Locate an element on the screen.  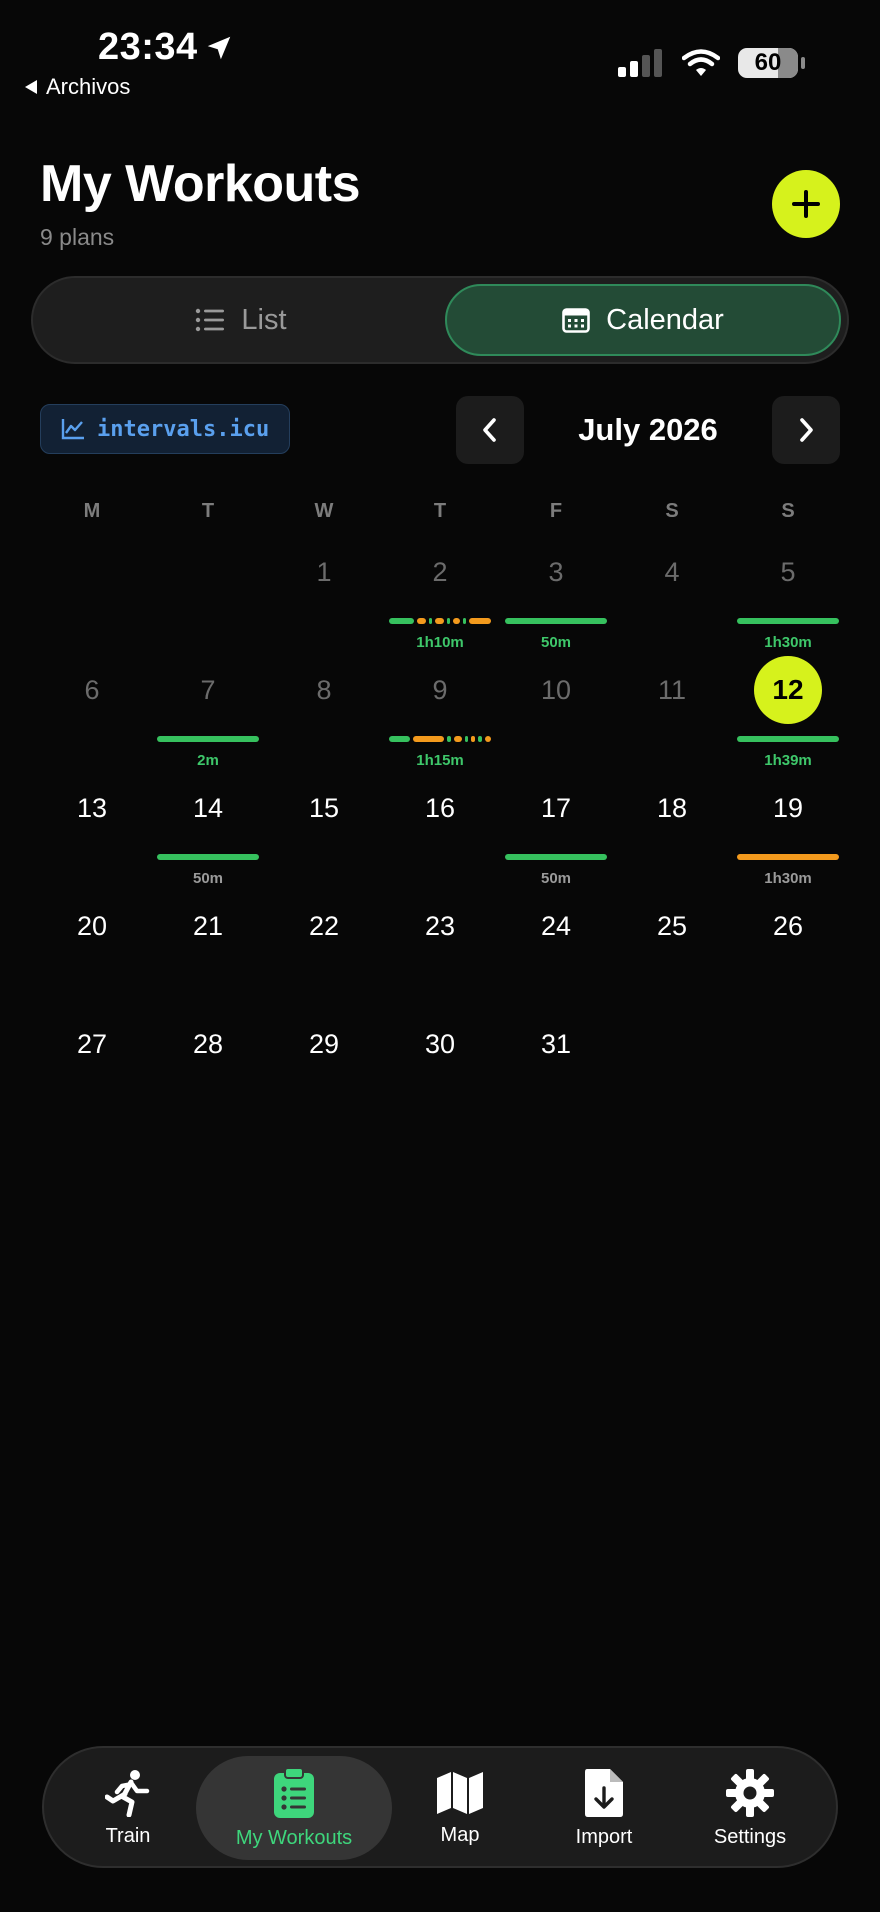
day-number: 22 is located at coordinates (324, 925).